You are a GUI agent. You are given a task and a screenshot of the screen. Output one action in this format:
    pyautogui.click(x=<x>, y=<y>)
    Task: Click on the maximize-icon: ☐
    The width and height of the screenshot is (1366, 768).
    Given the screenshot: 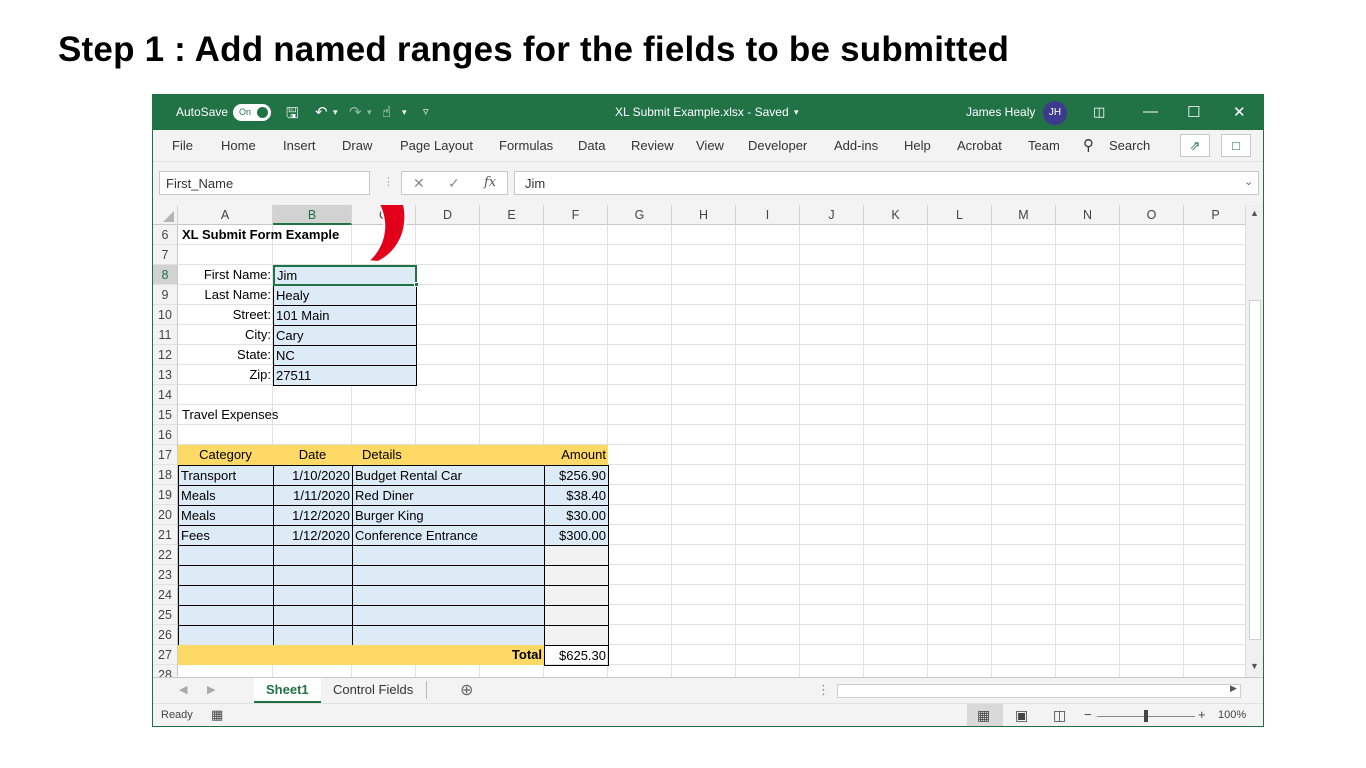 What is the action you would take?
    pyautogui.click(x=1193, y=112)
    